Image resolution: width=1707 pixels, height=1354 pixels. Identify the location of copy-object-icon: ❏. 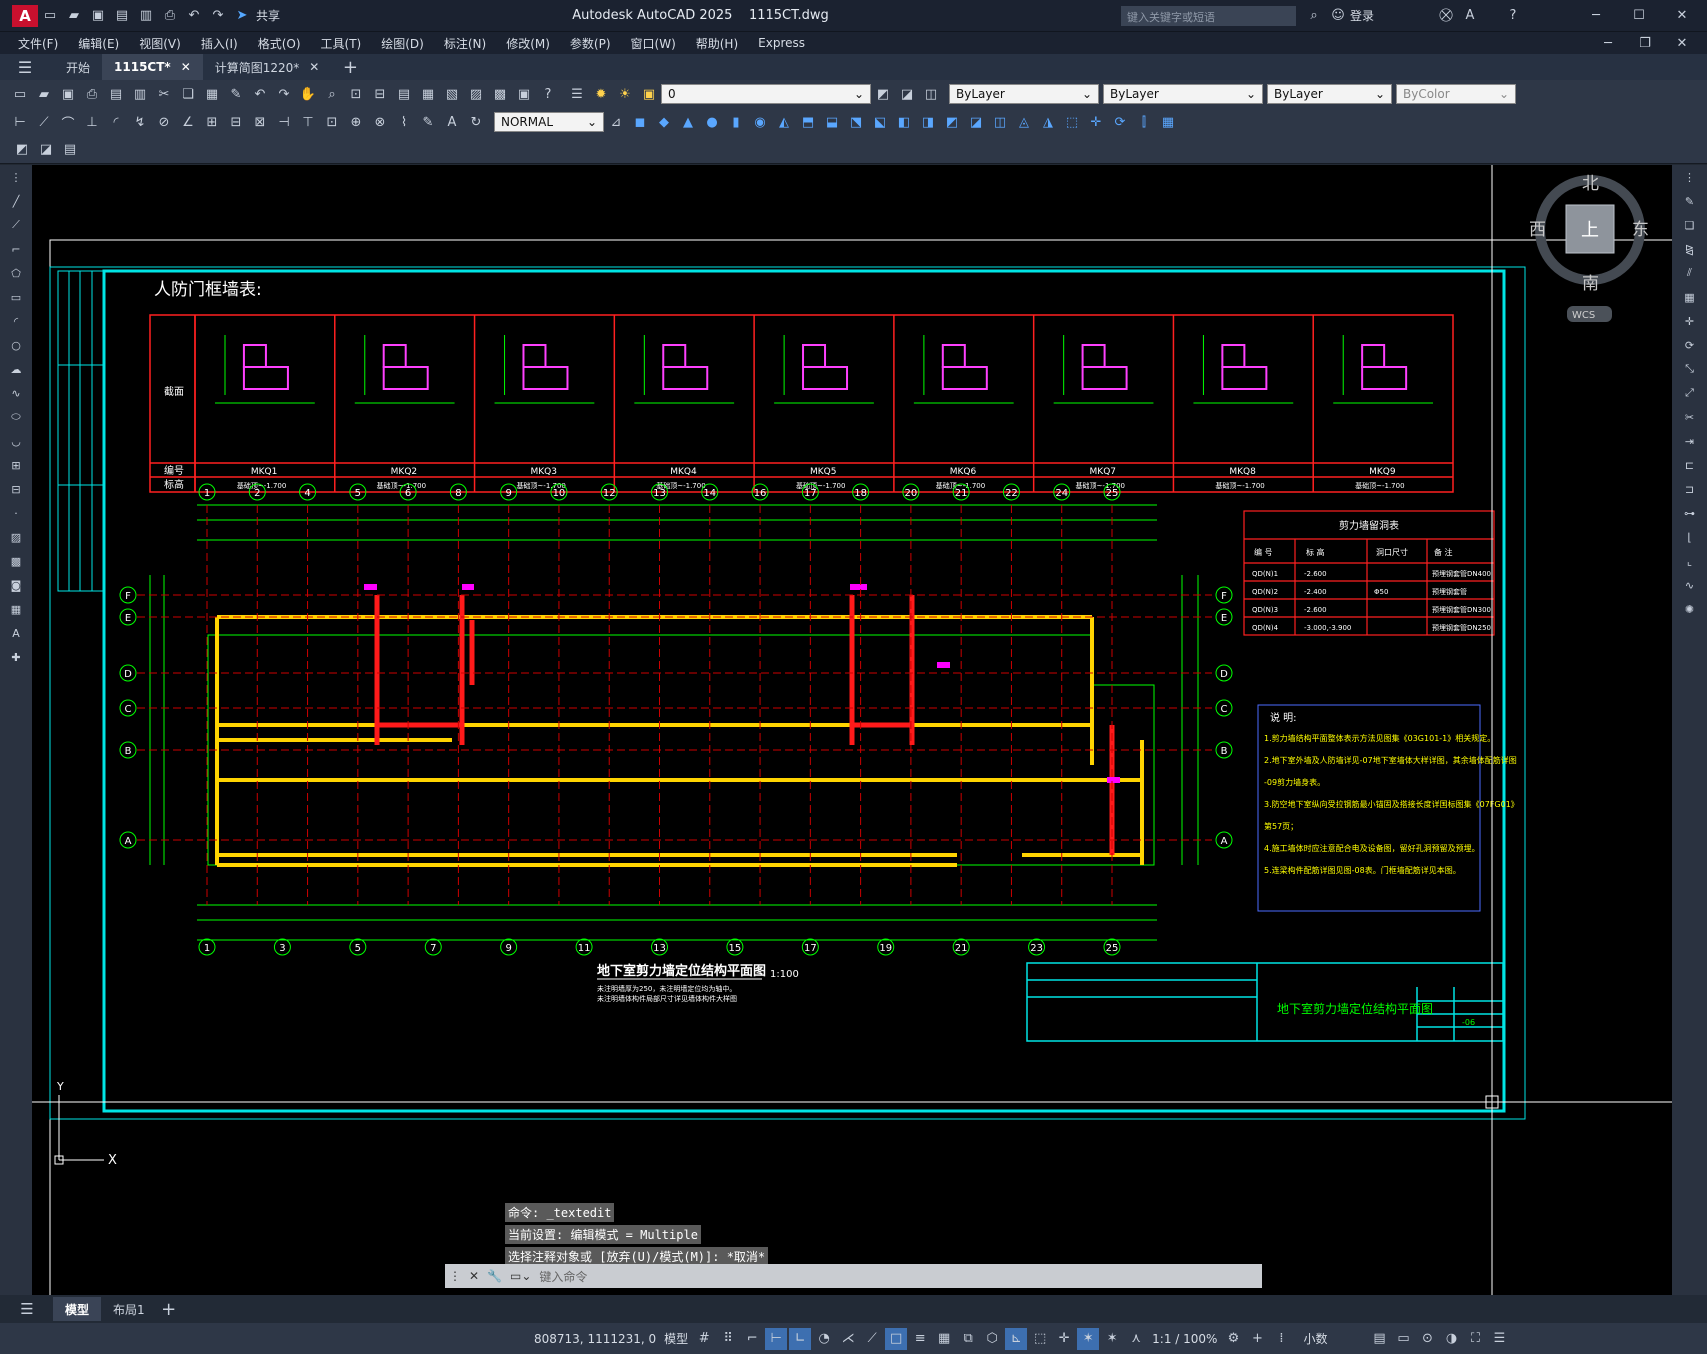
(1690, 225).